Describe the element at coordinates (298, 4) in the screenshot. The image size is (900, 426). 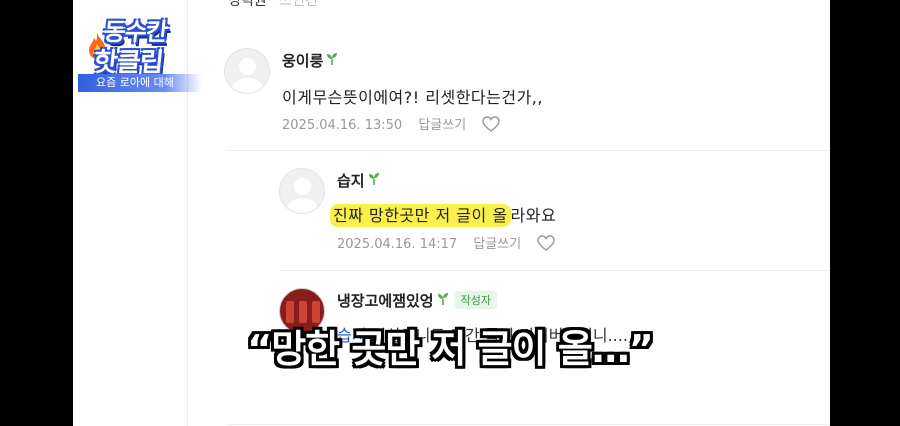
I see `partial-dim-text: 쓰인건` at that location.